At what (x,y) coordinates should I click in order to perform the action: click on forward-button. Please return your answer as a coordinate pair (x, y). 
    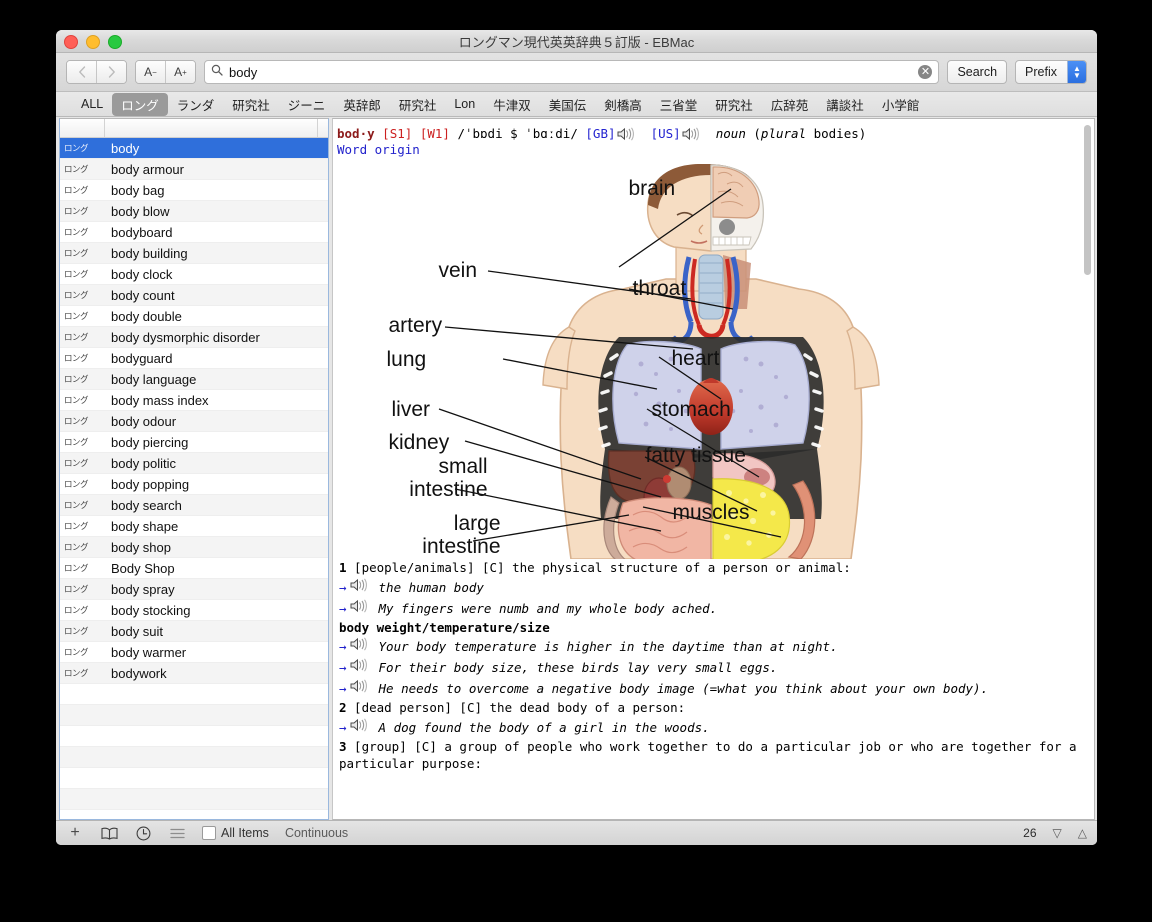
    Looking at the image, I should click on (111, 72).